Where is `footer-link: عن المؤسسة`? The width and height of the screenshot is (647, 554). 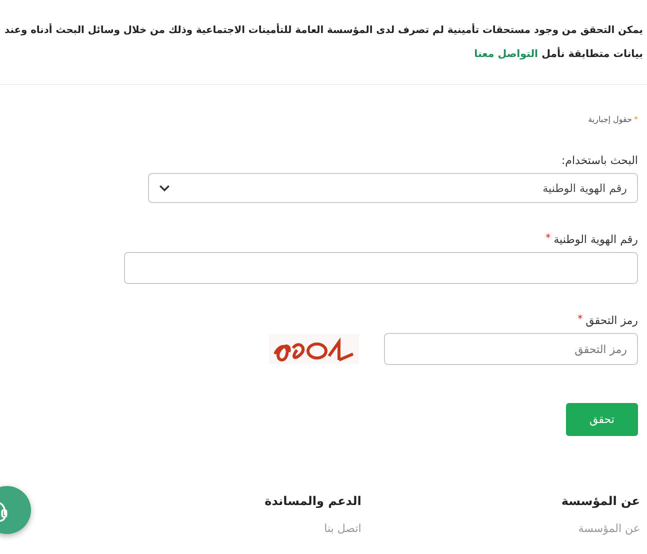 footer-link: عن المؤسسة is located at coordinates (600, 528).